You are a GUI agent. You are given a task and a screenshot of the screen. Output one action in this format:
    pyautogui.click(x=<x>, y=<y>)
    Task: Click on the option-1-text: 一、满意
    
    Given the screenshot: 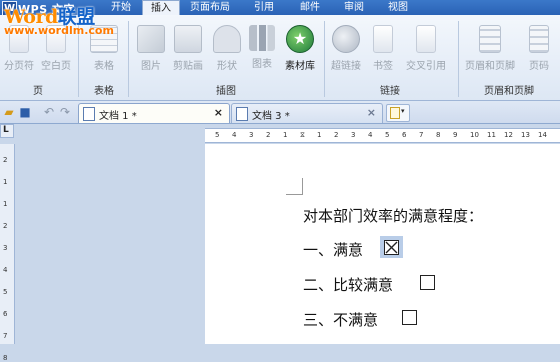 What is the action you would take?
    pyautogui.click(x=333, y=250)
    